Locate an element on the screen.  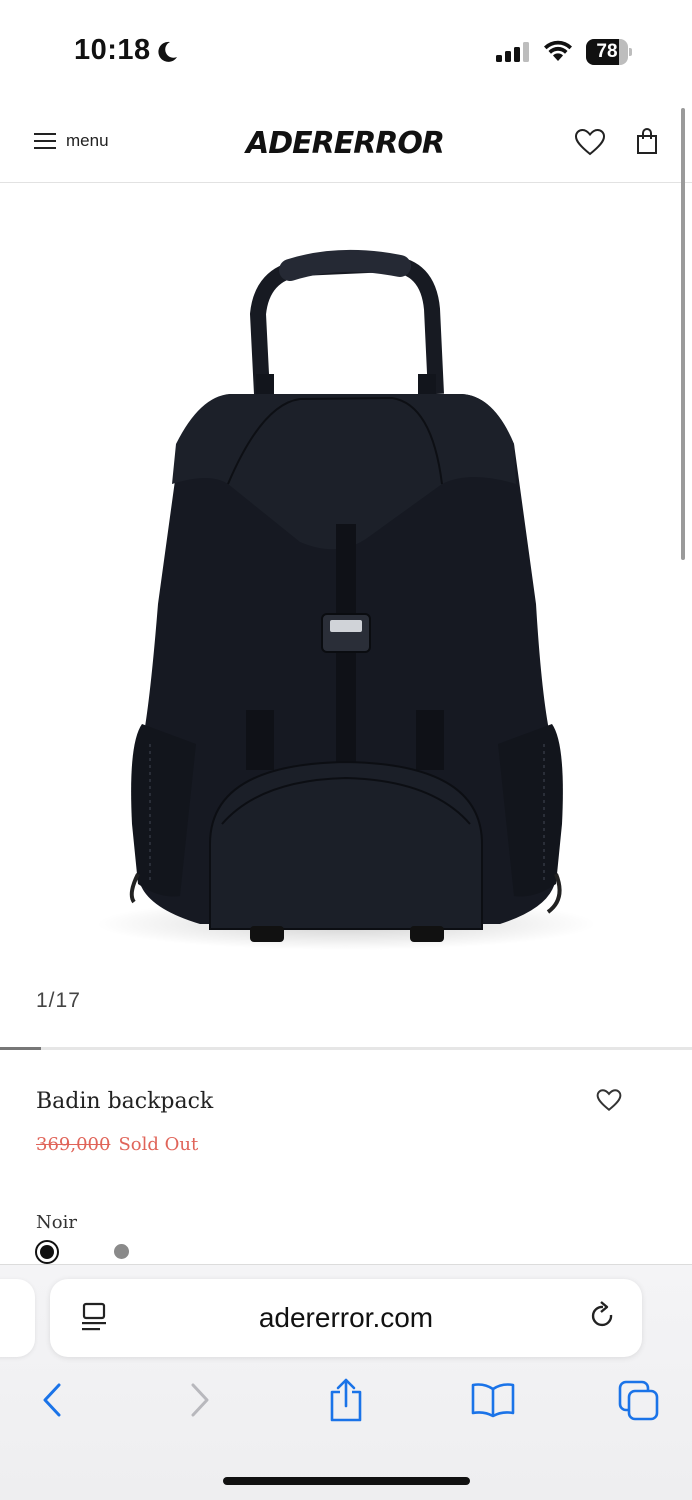
original-price: 369,000 is located at coordinates (73, 1144).